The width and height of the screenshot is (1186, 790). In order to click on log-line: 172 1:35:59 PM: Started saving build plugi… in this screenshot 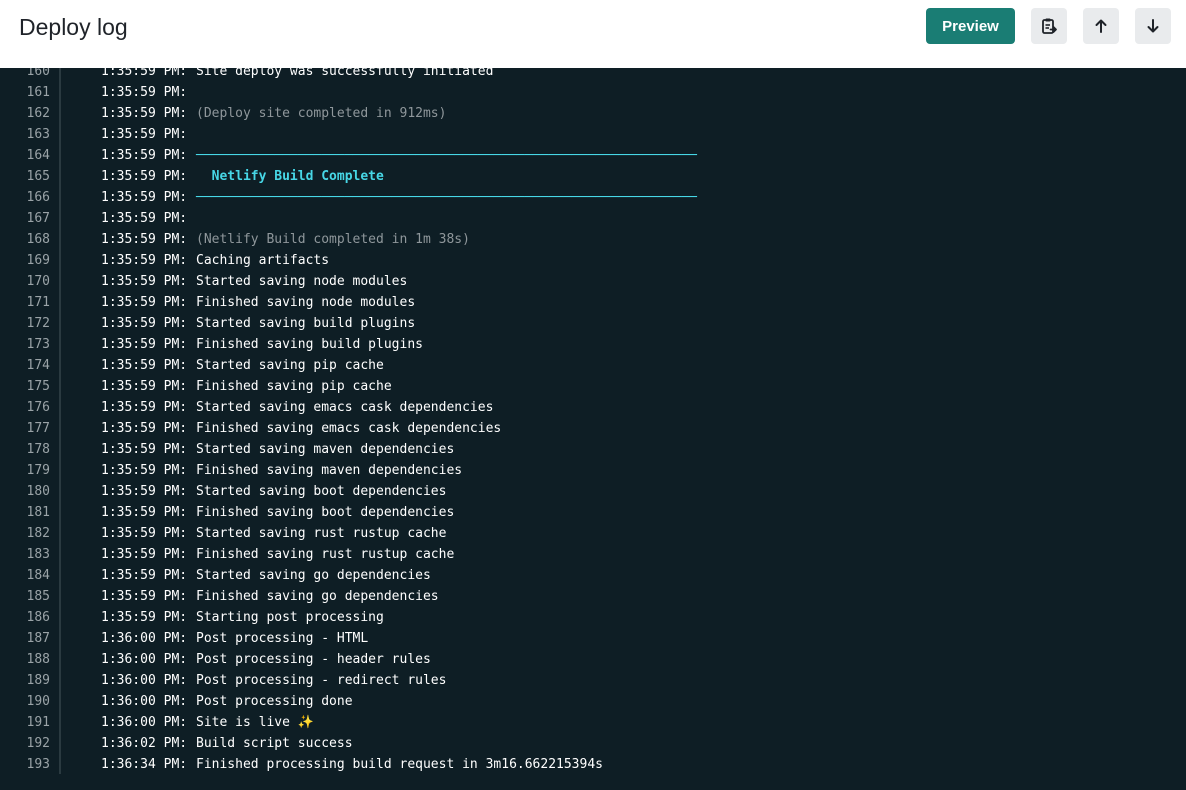, I will do `click(593, 323)`.